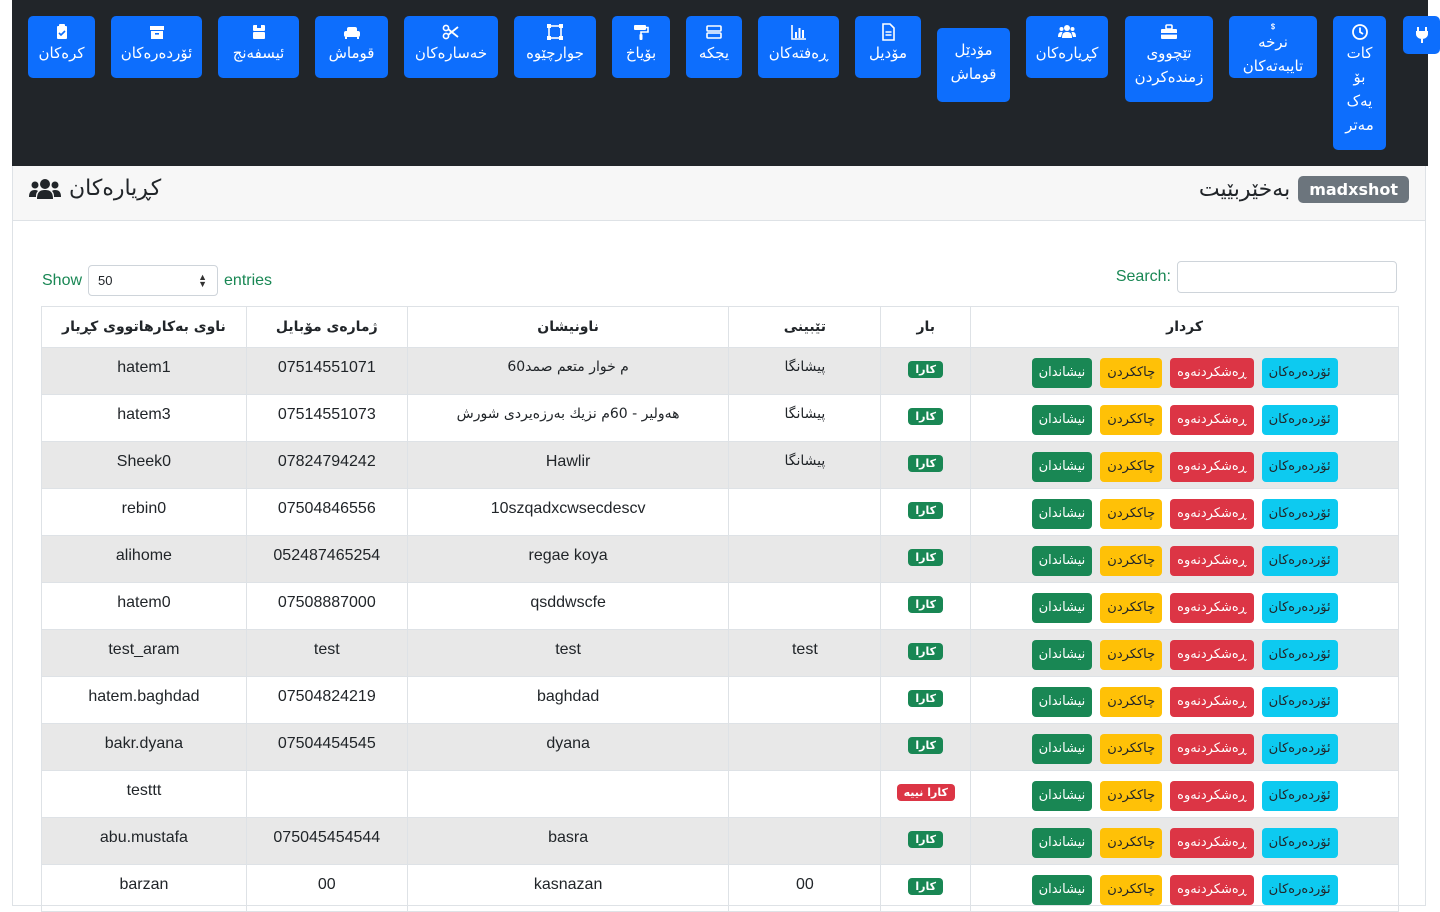 The image size is (1440, 912). What do you see at coordinates (156, 47) in the screenshot?
I see `nav-button-2: ئۆردەرەکان` at bounding box center [156, 47].